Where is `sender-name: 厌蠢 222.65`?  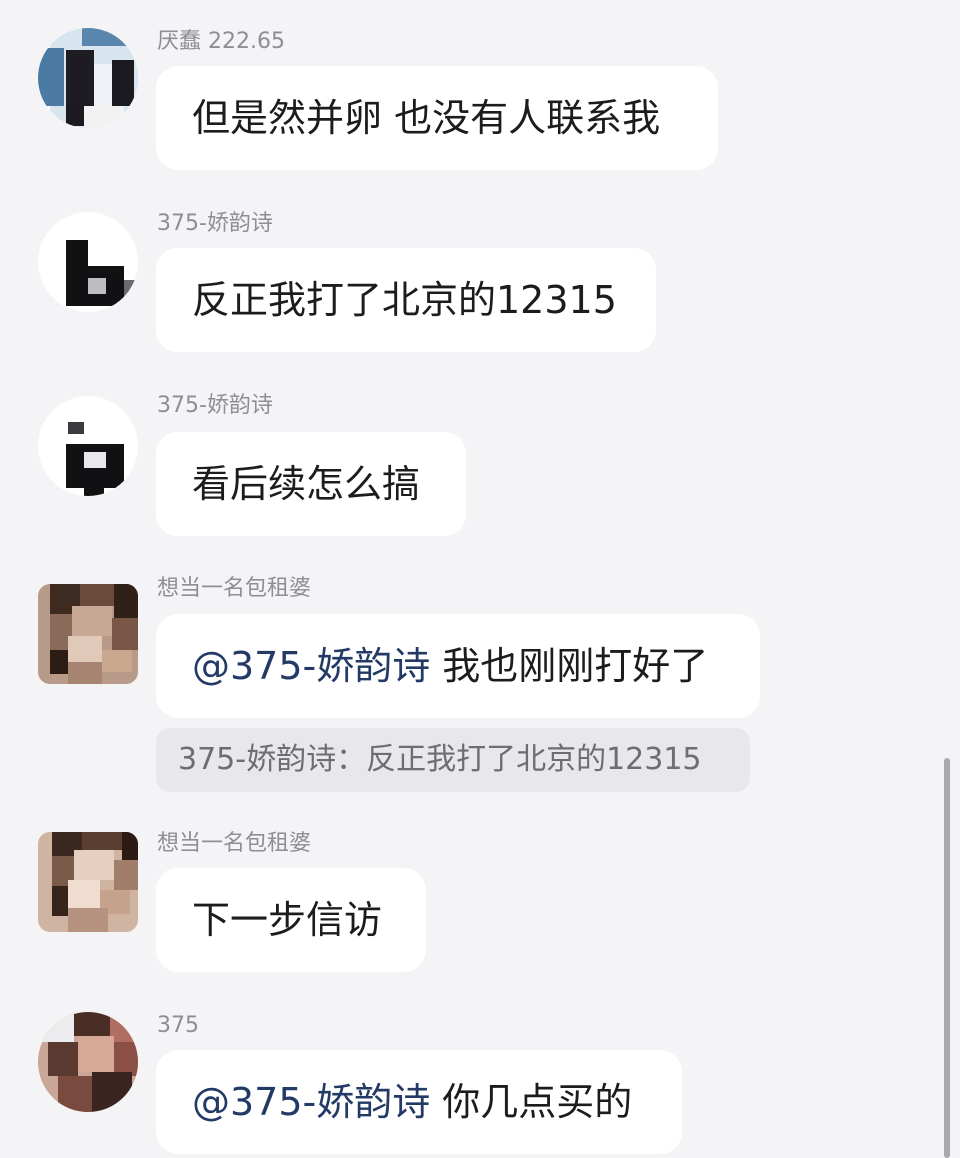
sender-name: 厌蠢 222.65 is located at coordinates (221, 41).